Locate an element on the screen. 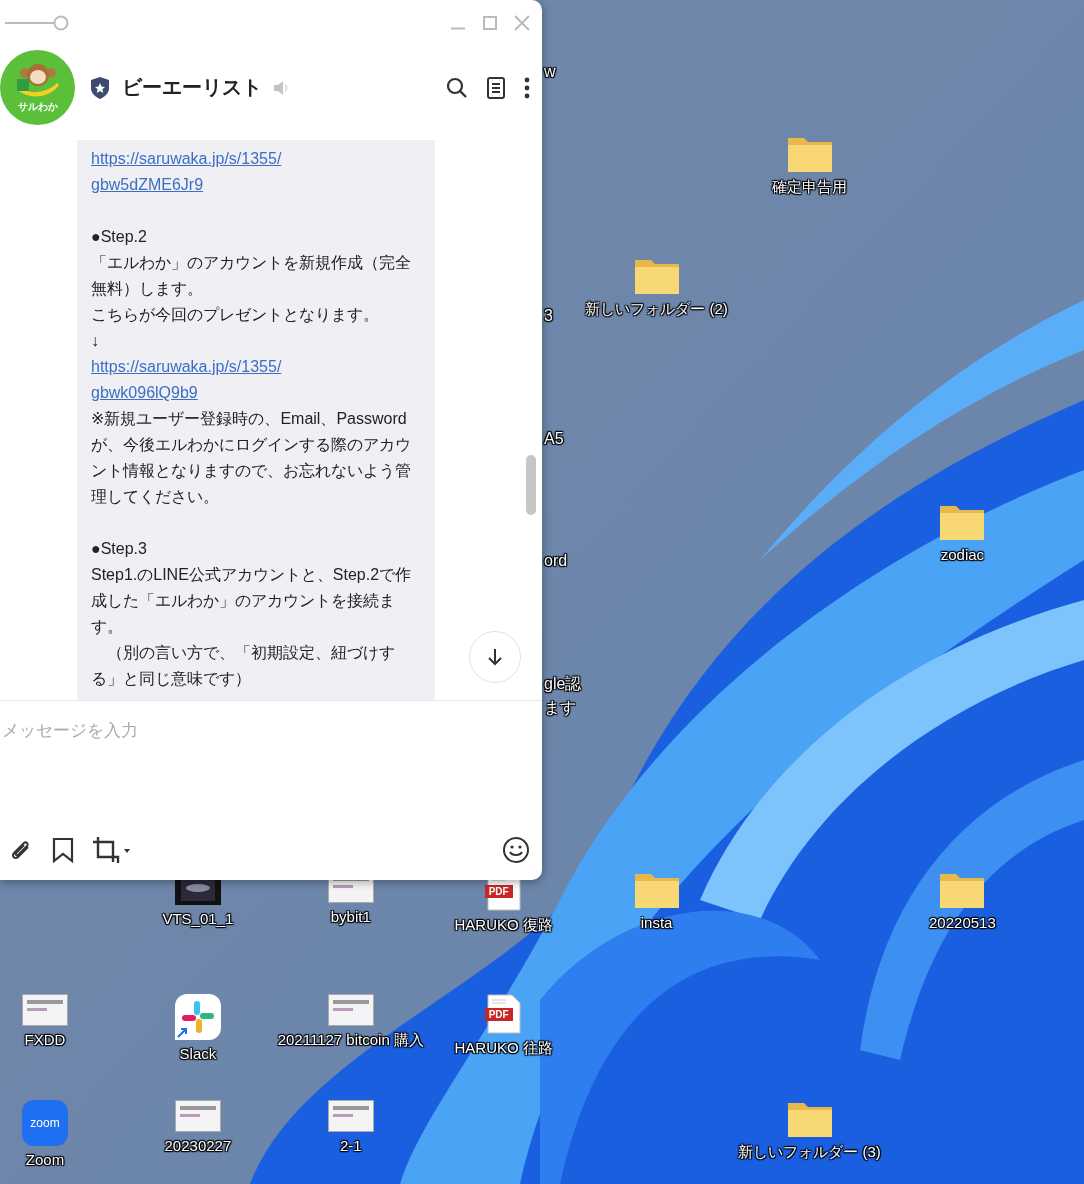  smiley-icon is located at coordinates (516, 850).